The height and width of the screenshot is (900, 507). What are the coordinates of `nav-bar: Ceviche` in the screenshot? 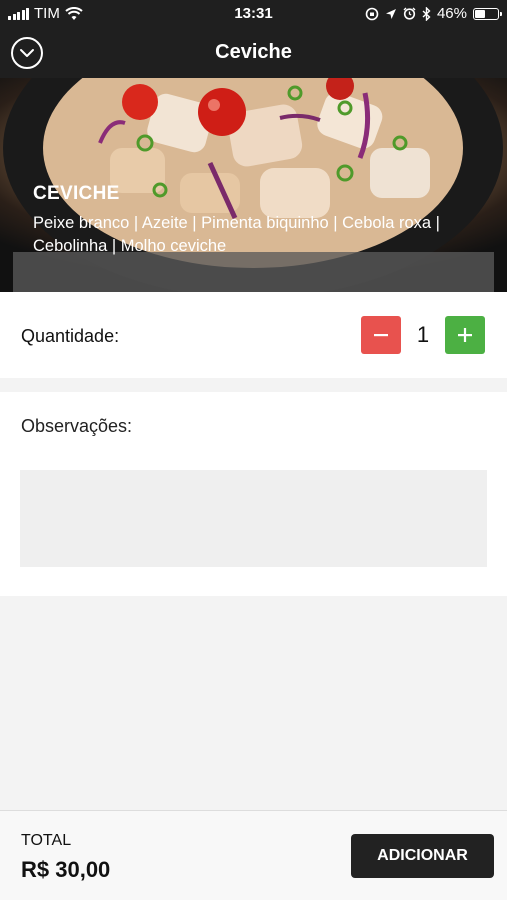 It's located at (253, 53).